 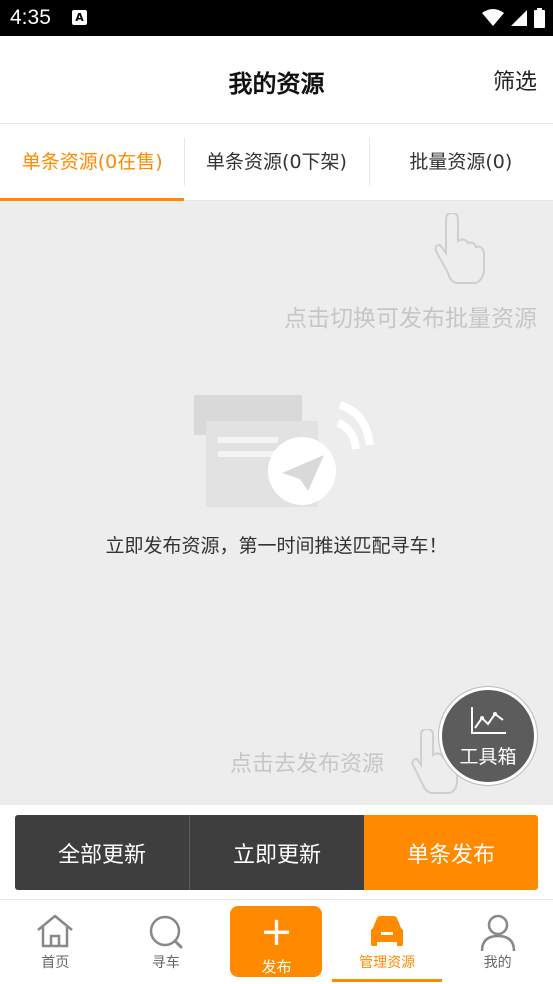 I want to click on tab-single-off-shelf: 单条资源(0下架), so click(x=276, y=162).